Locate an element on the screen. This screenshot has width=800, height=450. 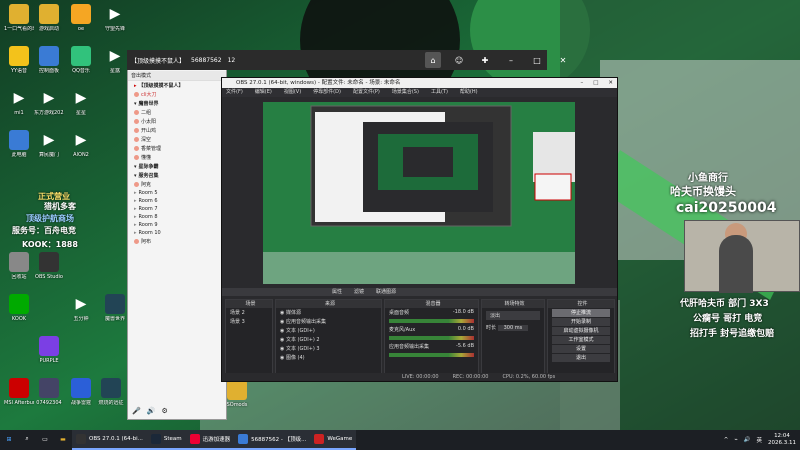
clock: 12:04 2026.3.11 is located at coordinates (782, 440).